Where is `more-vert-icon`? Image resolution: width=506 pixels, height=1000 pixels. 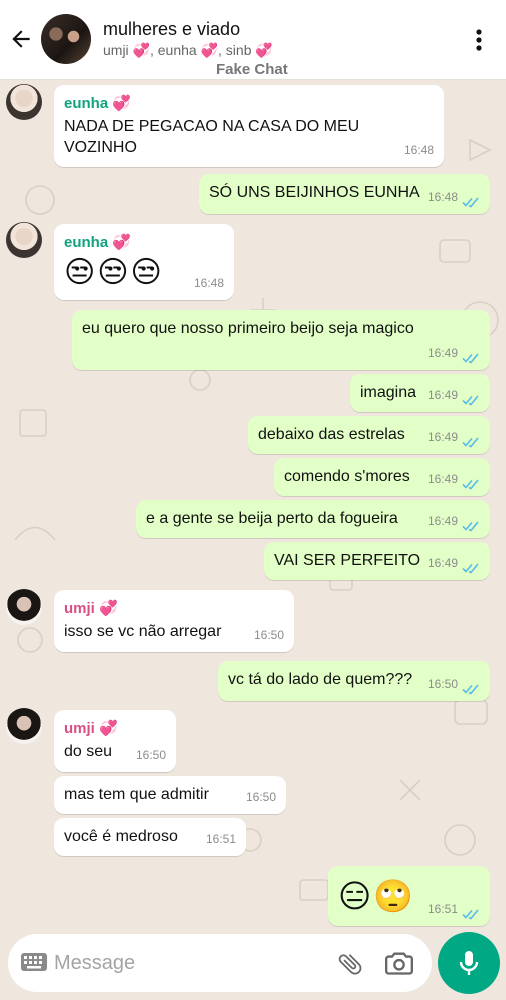
more-vert-icon is located at coordinates (479, 40).